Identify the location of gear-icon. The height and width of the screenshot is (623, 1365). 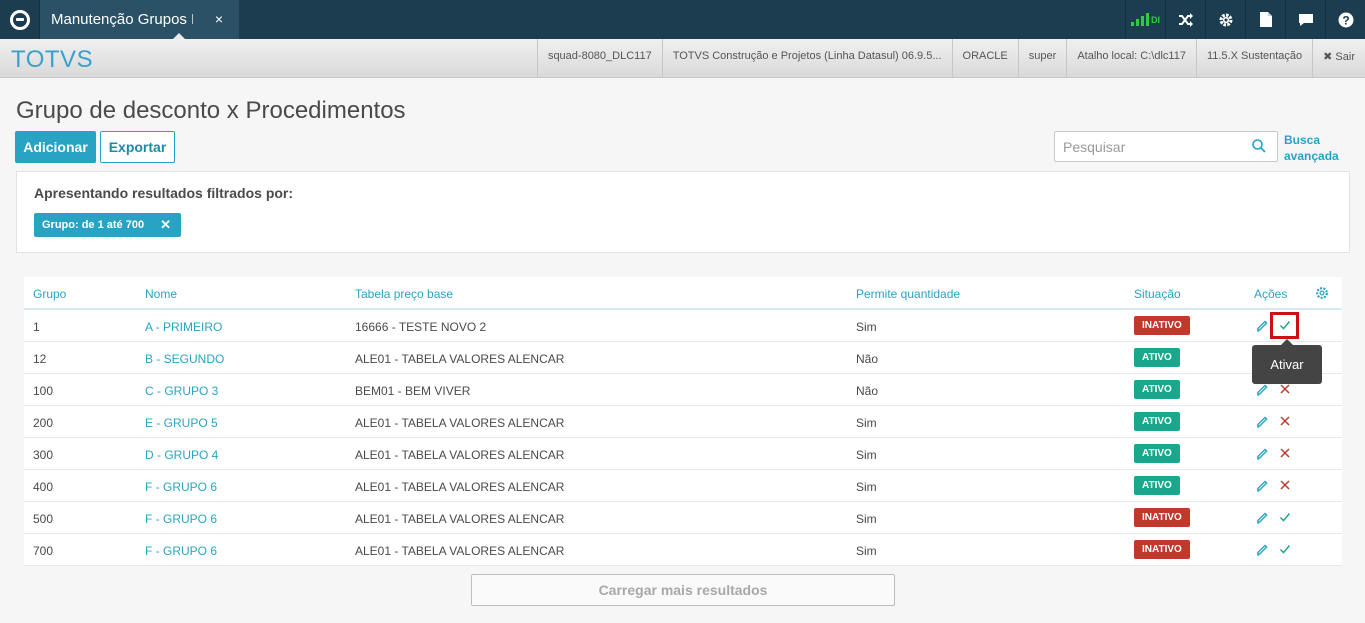
(1225, 19).